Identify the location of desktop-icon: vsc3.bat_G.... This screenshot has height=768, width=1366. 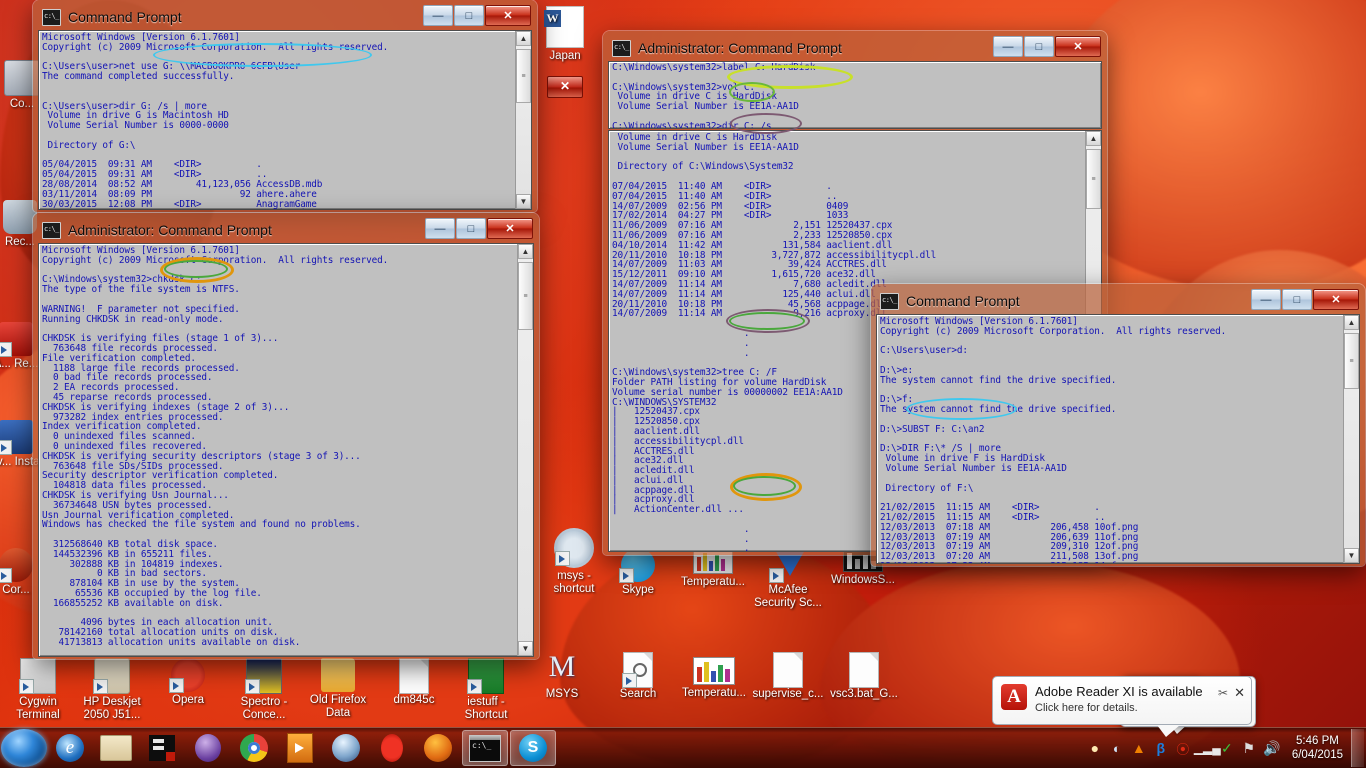
(864, 676).